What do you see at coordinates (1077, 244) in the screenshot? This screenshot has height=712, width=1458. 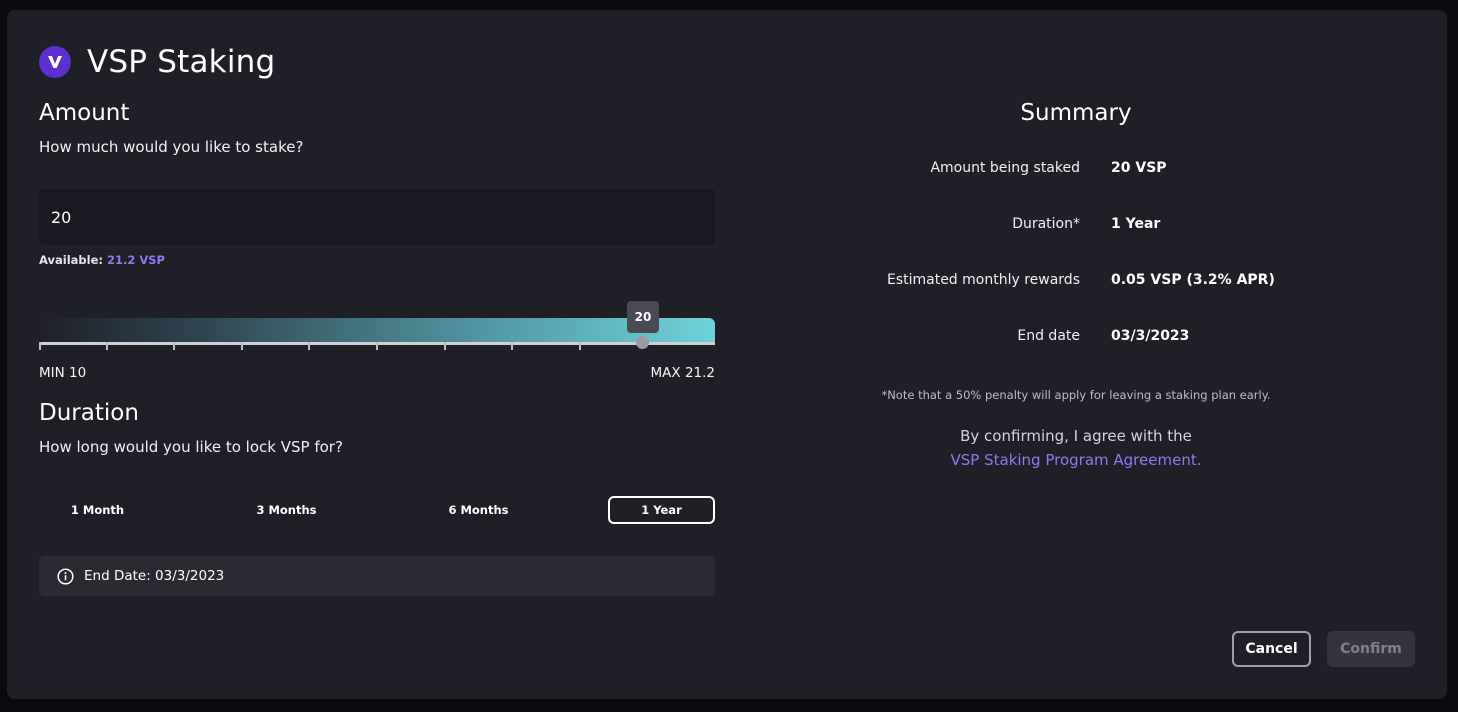 I see `summary-row-duration: Duration* 1 Year` at bounding box center [1077, 244].